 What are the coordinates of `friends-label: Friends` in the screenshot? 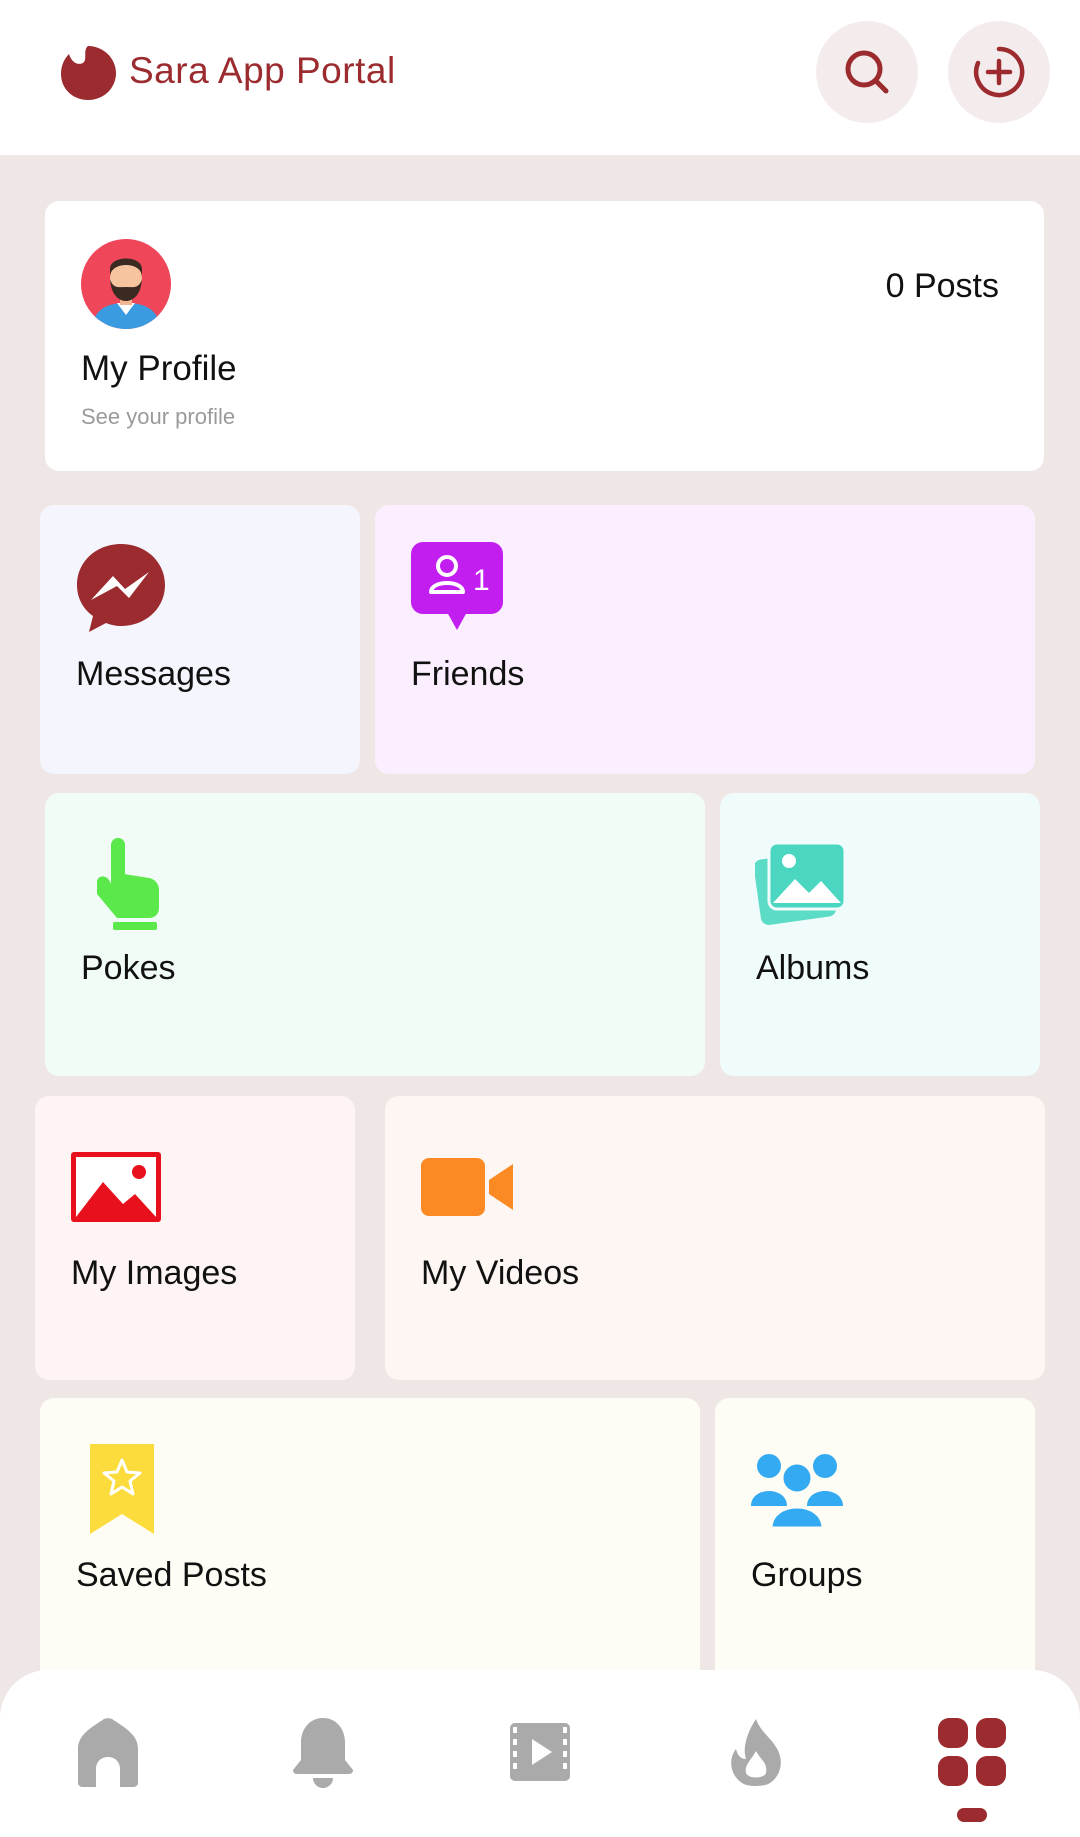 It's located at (468, 674).